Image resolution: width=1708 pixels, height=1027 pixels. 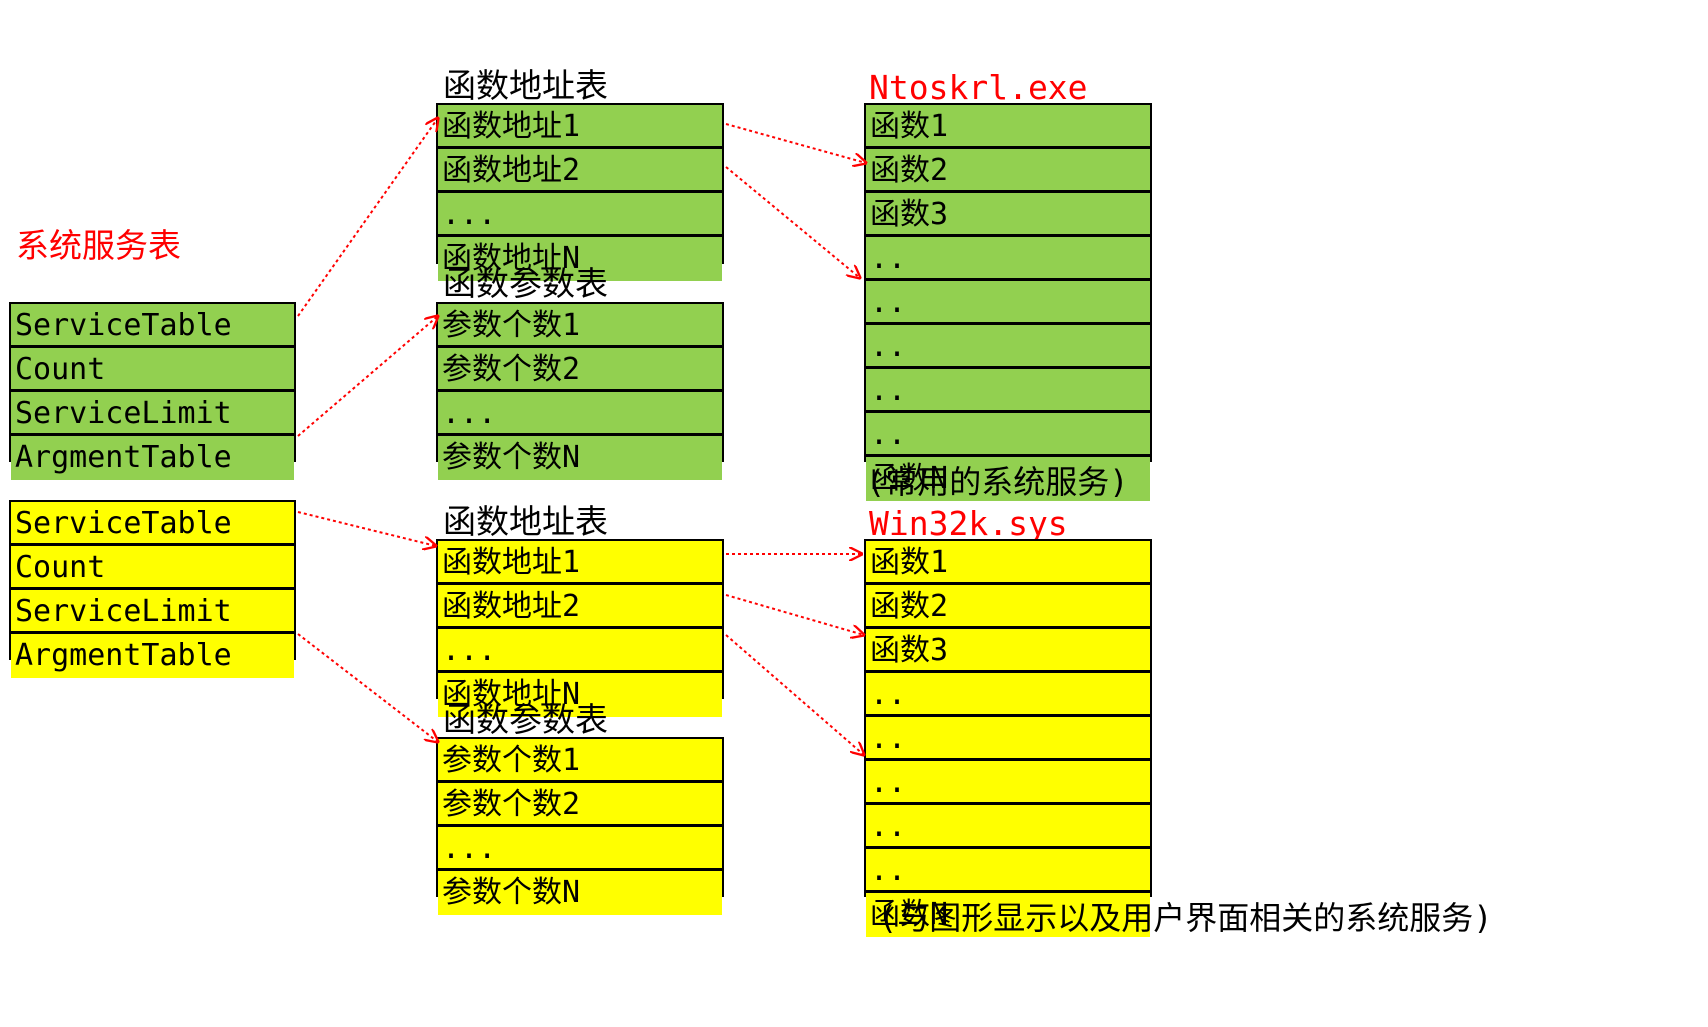 What do you see at coordinates (367, 376) in the screenshot?
I see `arrow-argtable-to-top-param` at bounding box center [367, 376].